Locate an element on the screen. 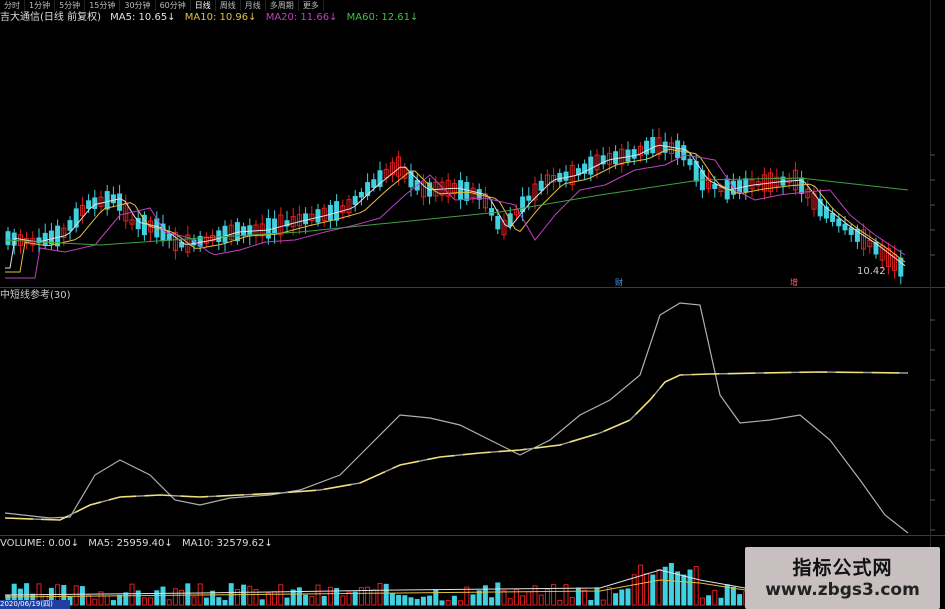 Image resolution: width=945 pixels, height=609 pixels. volume-ma5-line is located at coordinates (375, 582).